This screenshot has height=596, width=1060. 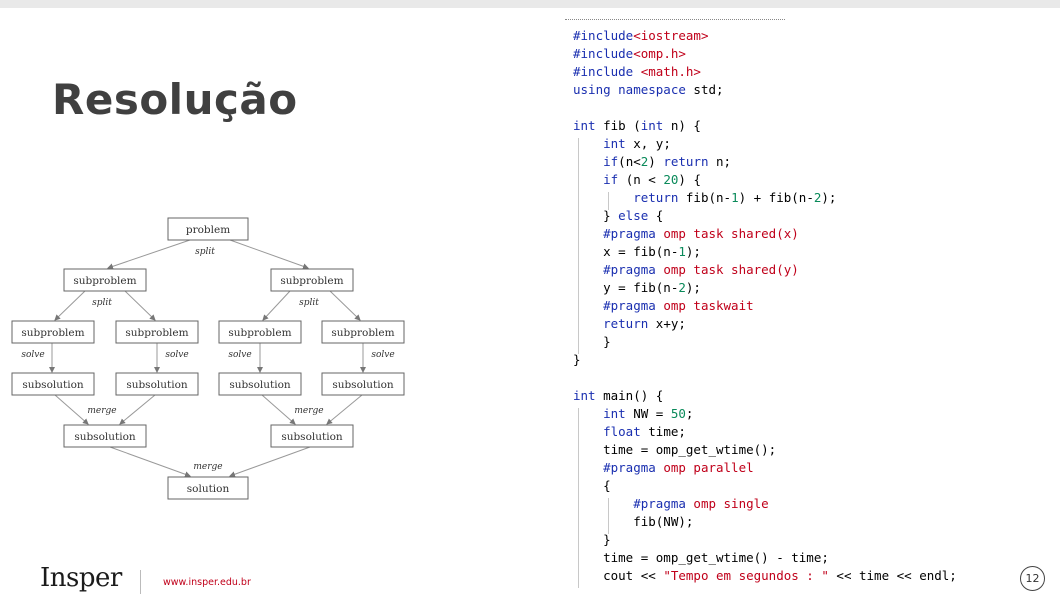 What do you see at coordinates (765, 486) in the screenshot?
I see `code-line: {` at bounding box center [765, 486].